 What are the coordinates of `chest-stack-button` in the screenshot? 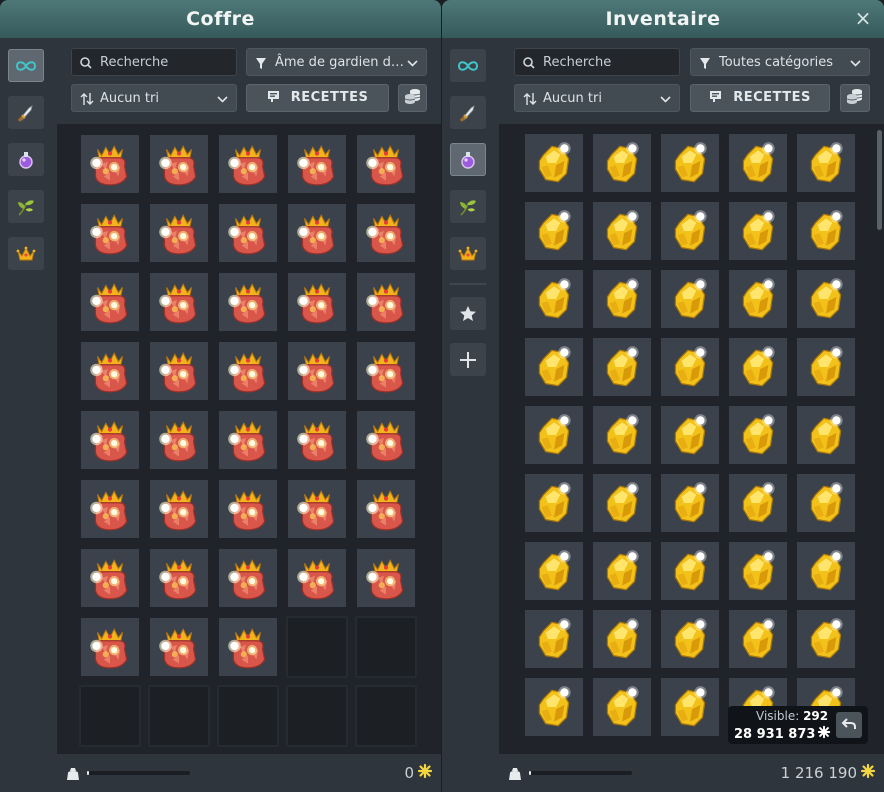 It's located at (412, 98).